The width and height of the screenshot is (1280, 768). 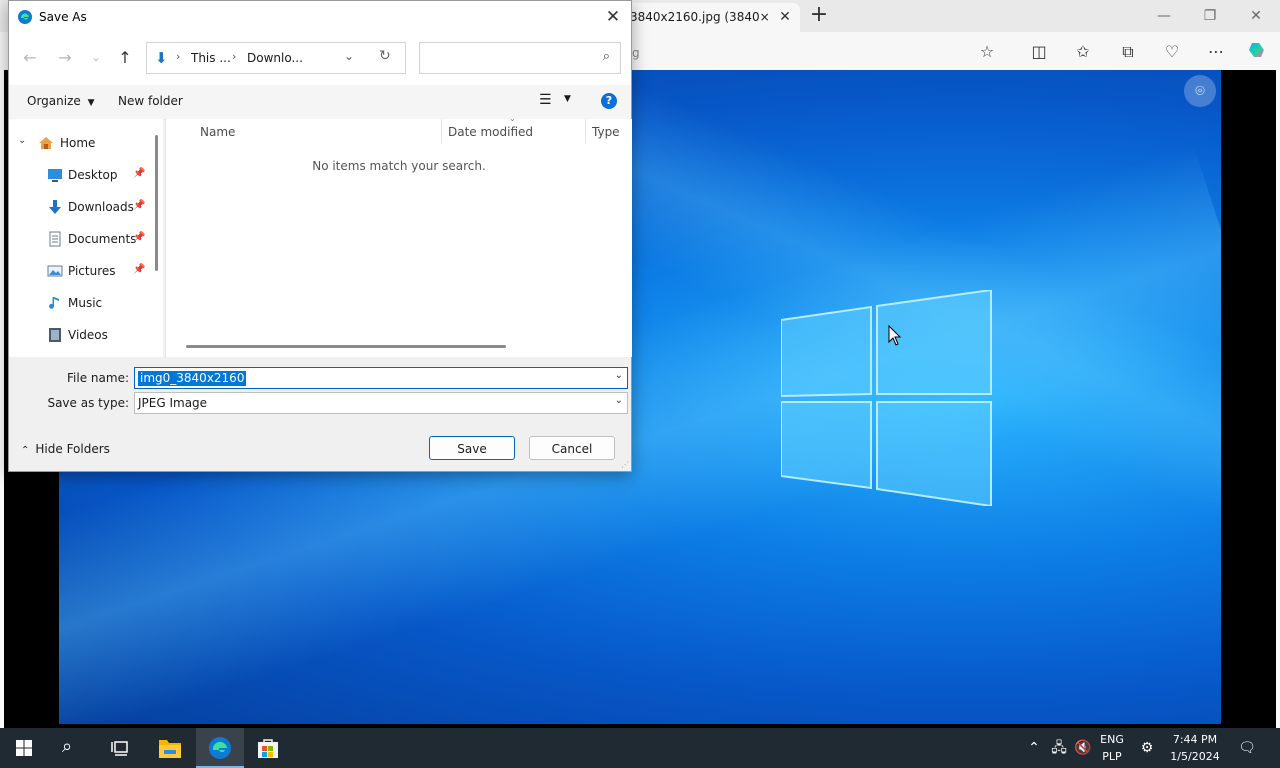 What do you see at coordinates (22, 140) in the screenshot?
I see `expand-chevron-icon: ⌄` at bounding box center [22, 140].